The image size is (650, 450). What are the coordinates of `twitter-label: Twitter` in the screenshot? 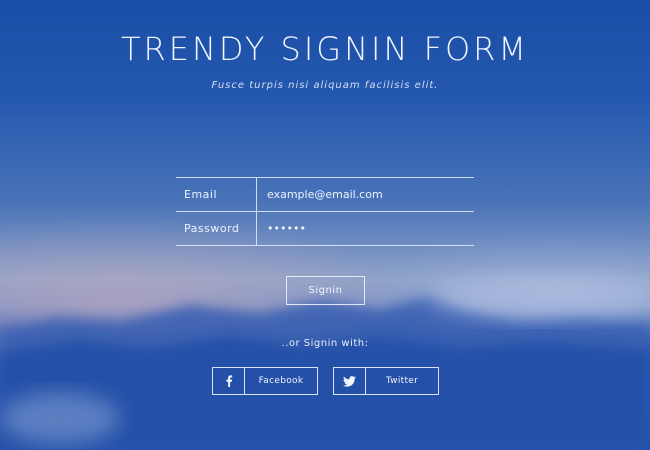 It's located at (402, 381).